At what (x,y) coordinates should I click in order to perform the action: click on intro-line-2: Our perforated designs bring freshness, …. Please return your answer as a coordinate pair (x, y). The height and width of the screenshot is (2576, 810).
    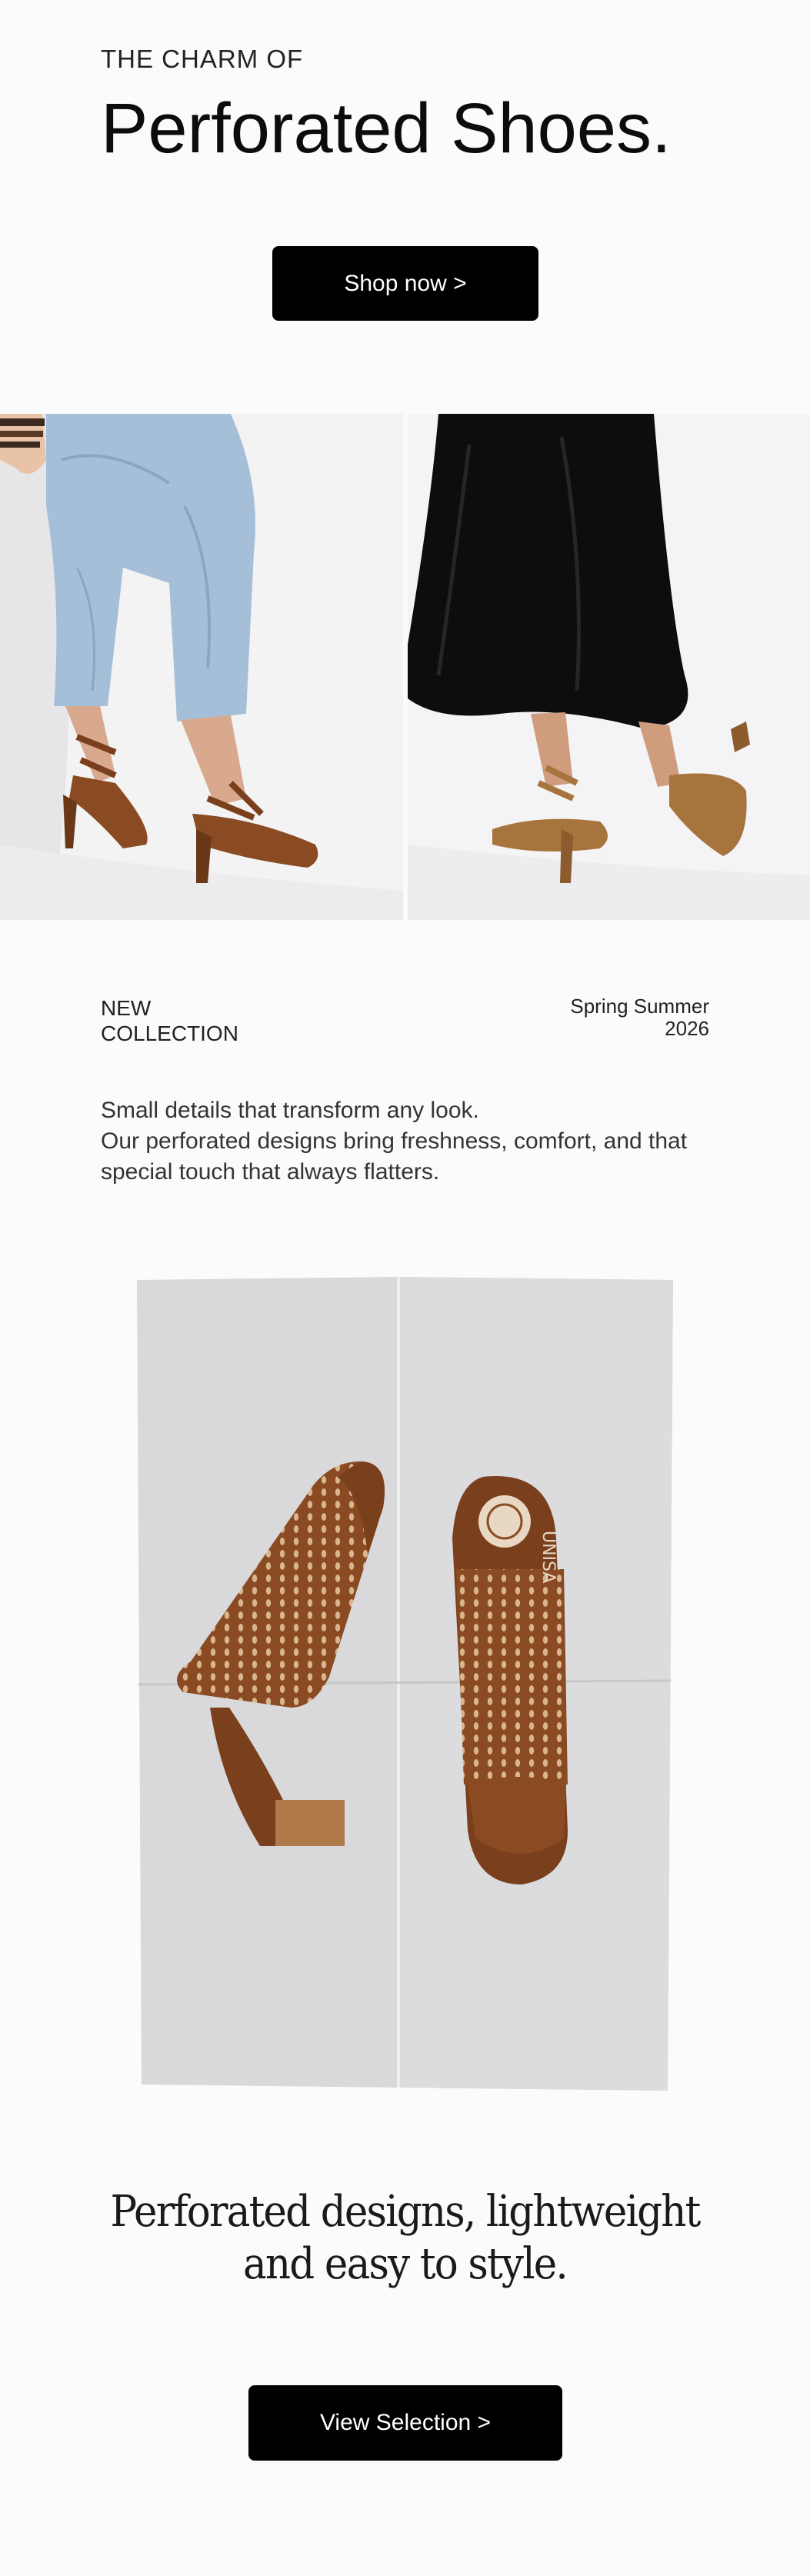
    Looking at the image, I should click on (395, 1156).